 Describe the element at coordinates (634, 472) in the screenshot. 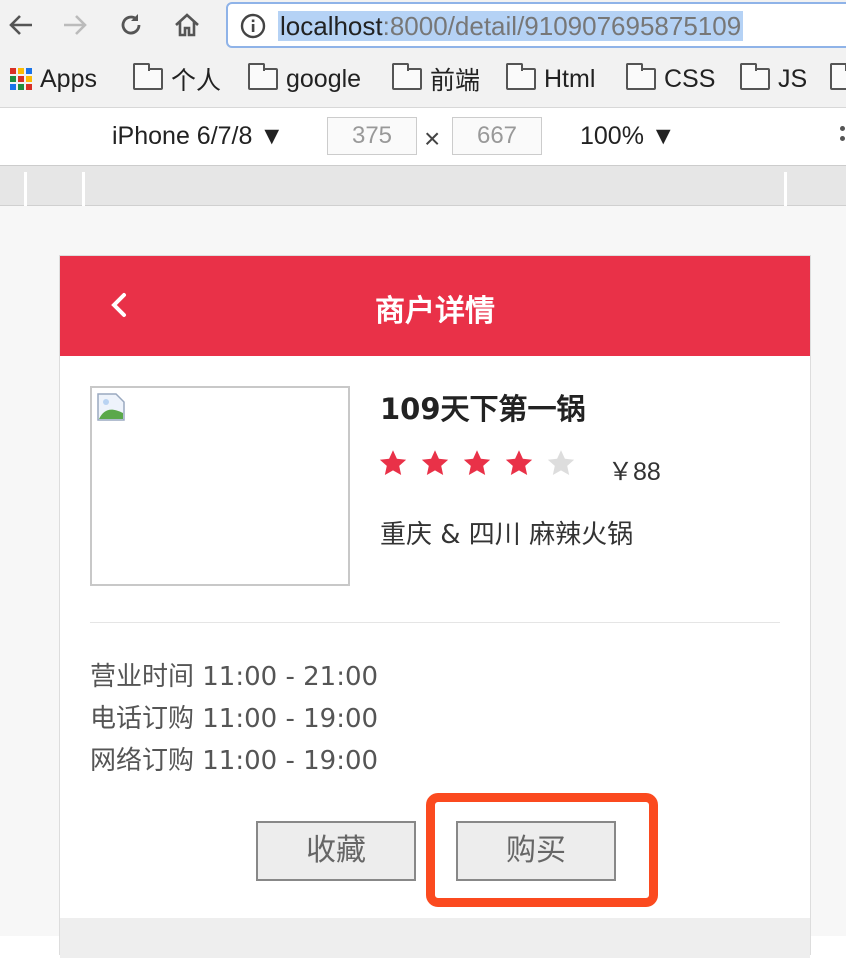

I see `shop-price: ￥88` at that location.